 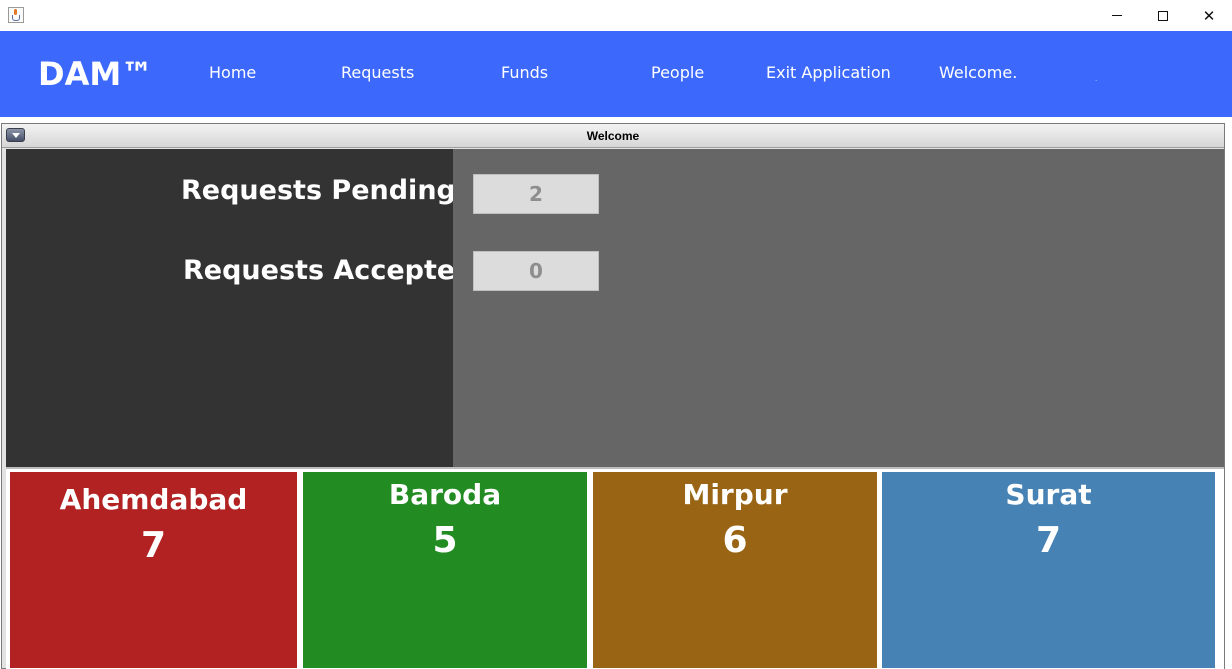 What do you see at coordinates (828, 73) in the screenshot?
I see `nav-exit-application: Exit Application` at bounding box center [828, 73].